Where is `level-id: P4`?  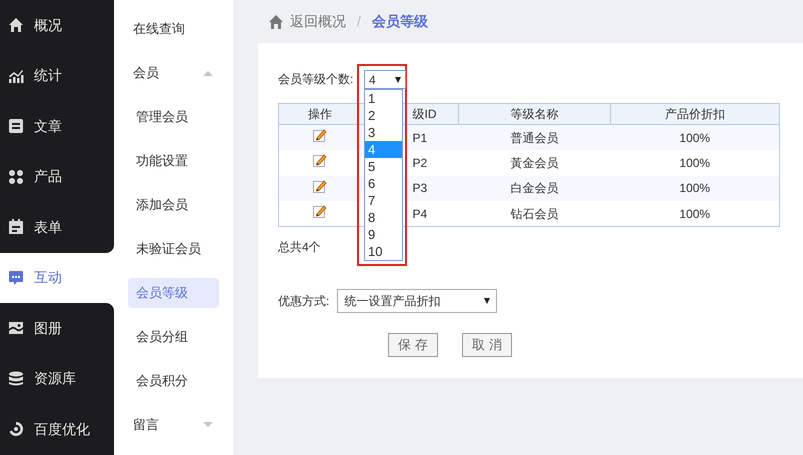 level-id: P4 is located at coordinates (420, 213).